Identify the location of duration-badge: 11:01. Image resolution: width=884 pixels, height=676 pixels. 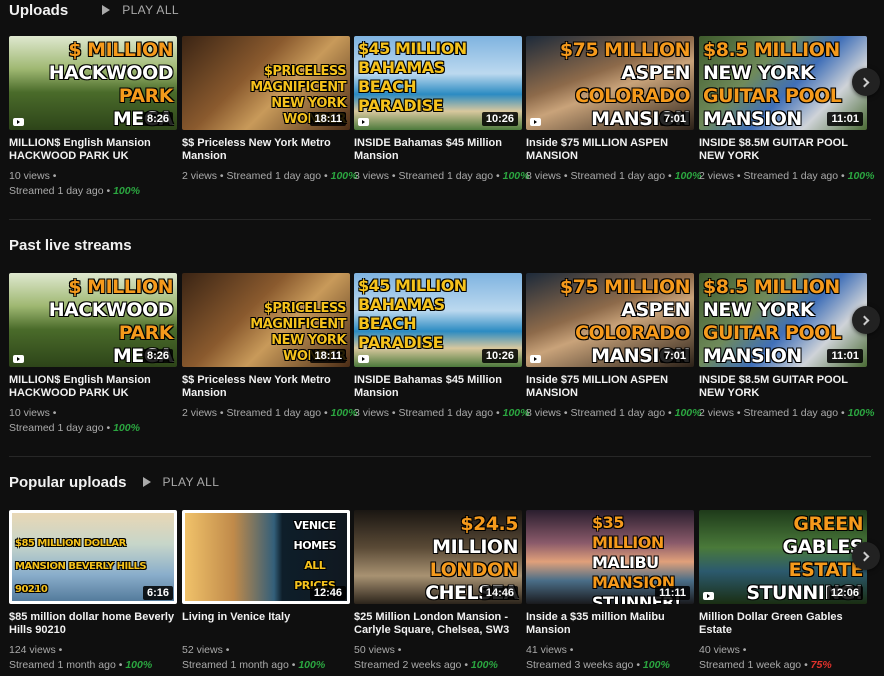
(845, 119).